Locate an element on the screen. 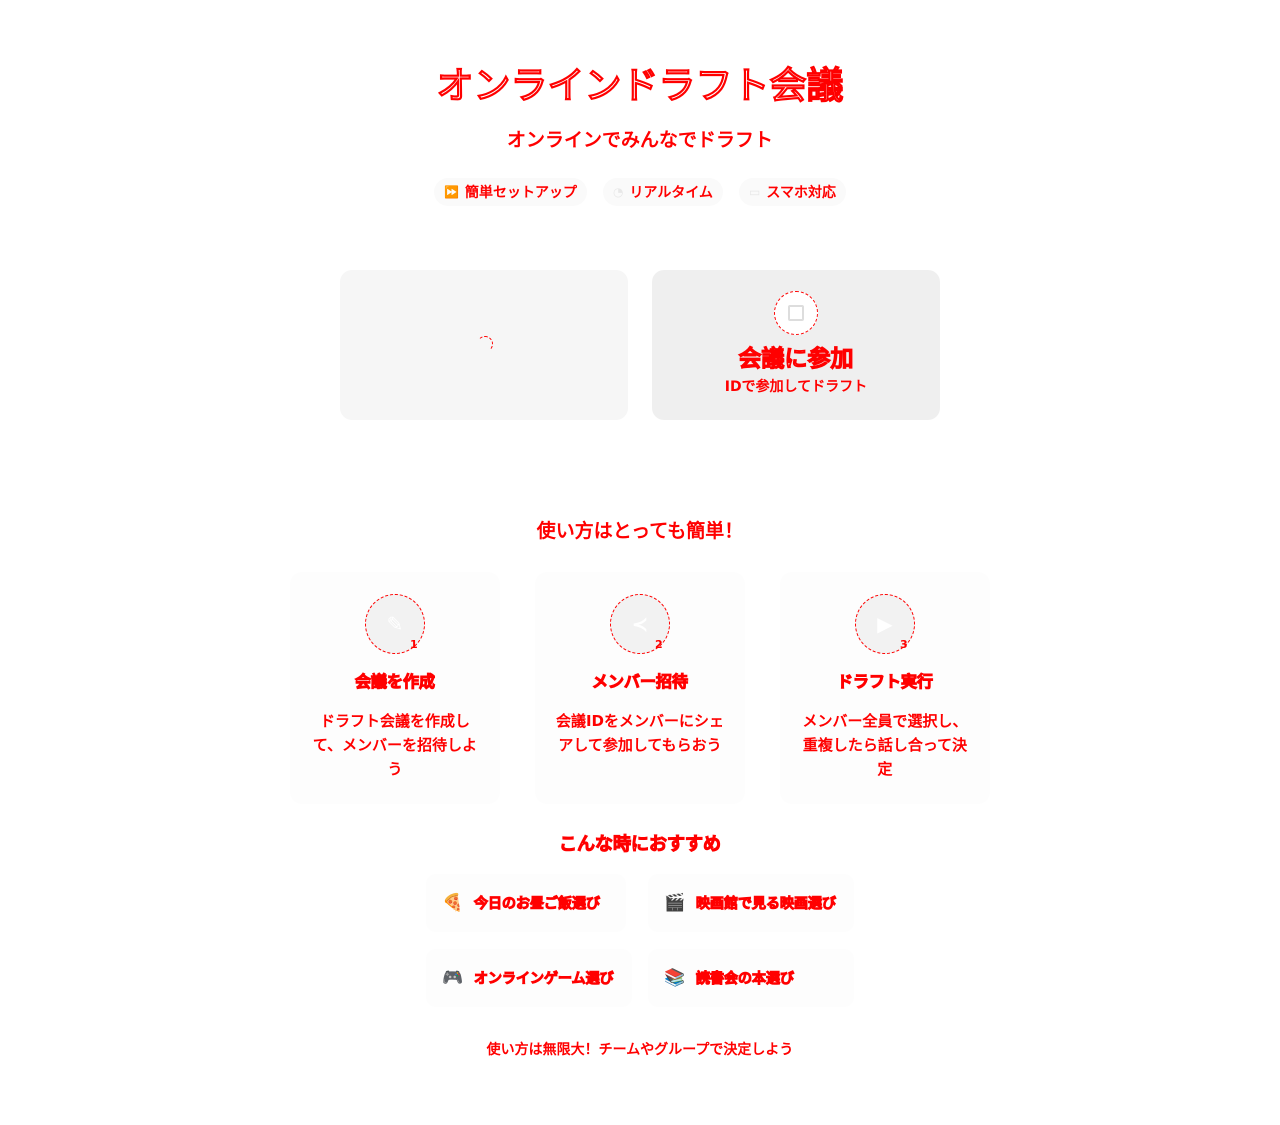 The height and width of the screenshot is (1125, 1280). use-case-label: 今日のお昼ご飯選び is located at coordinates (537, 904).